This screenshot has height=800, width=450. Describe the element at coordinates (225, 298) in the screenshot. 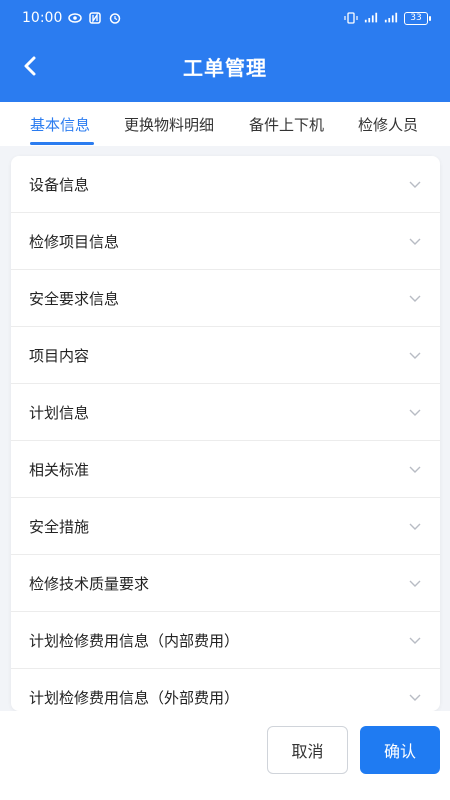

I see `section-safety-requirements: 安全要求信息` at that location.